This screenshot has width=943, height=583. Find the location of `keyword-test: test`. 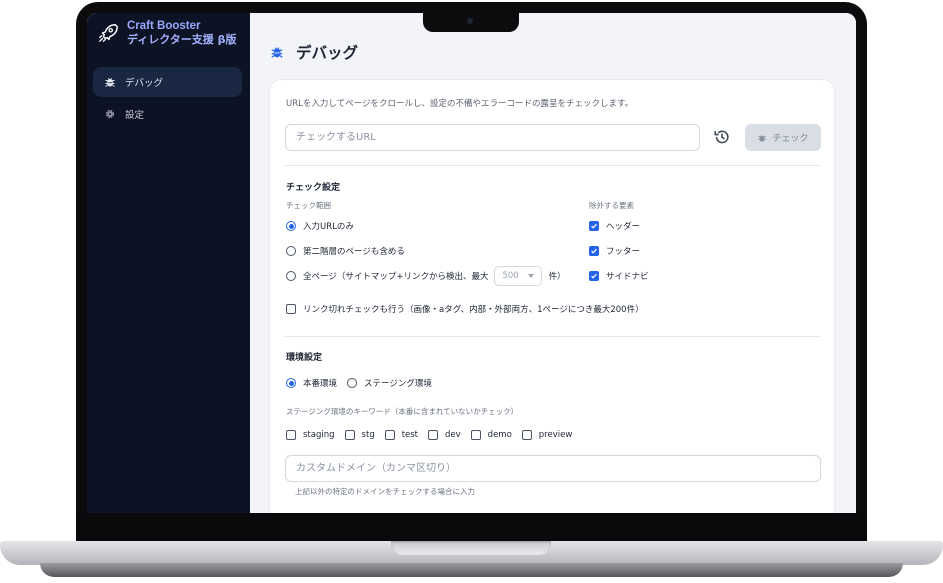

keyword-test: test is located at coordinates (401, 435).